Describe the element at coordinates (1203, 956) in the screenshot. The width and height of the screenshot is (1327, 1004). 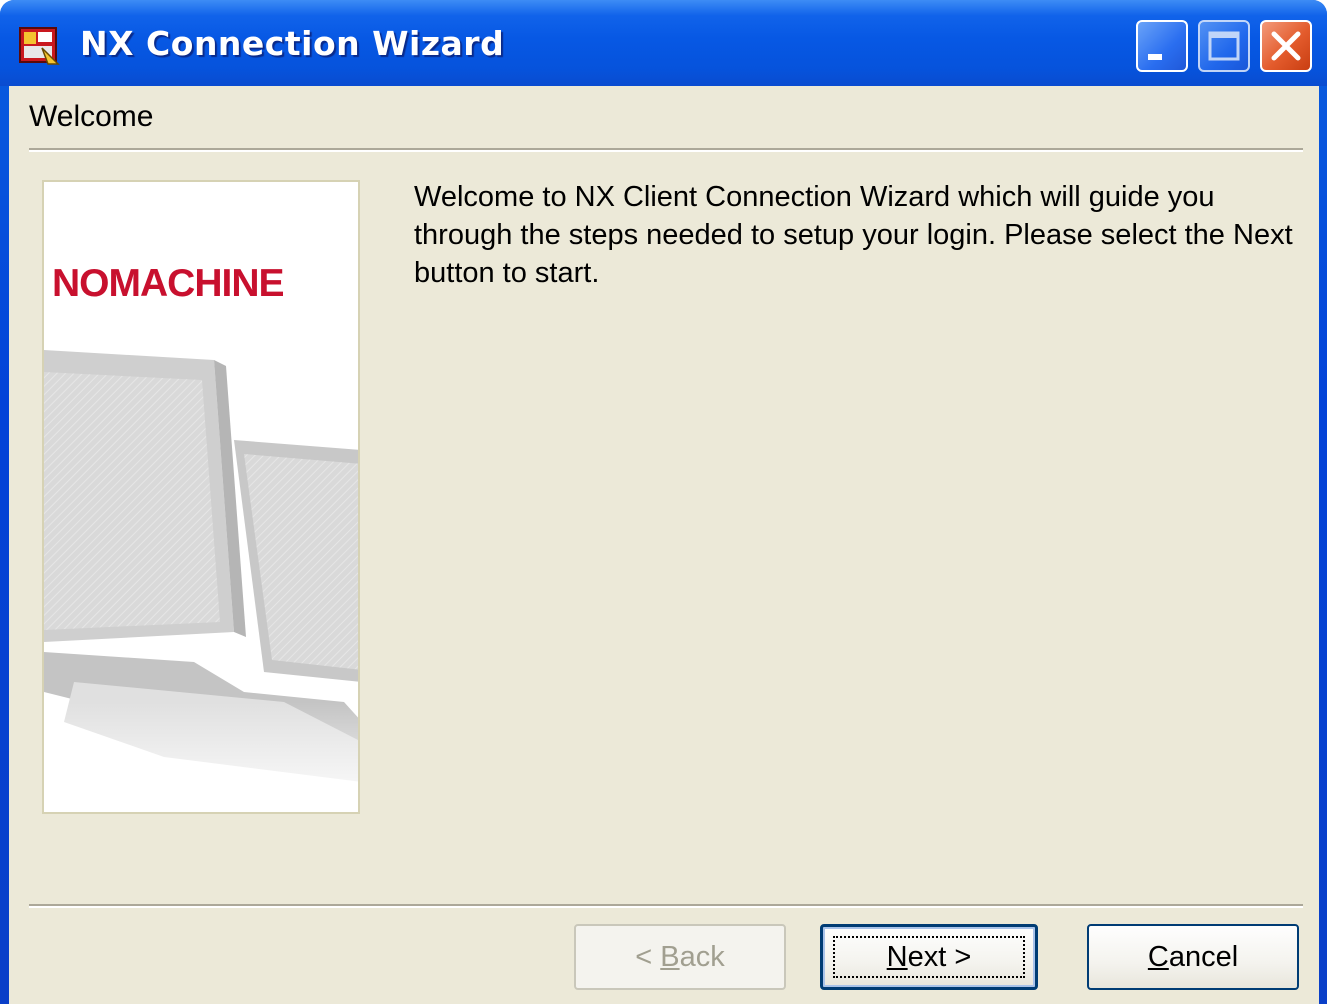
I see `cancel-button-label: ancel` at that location.